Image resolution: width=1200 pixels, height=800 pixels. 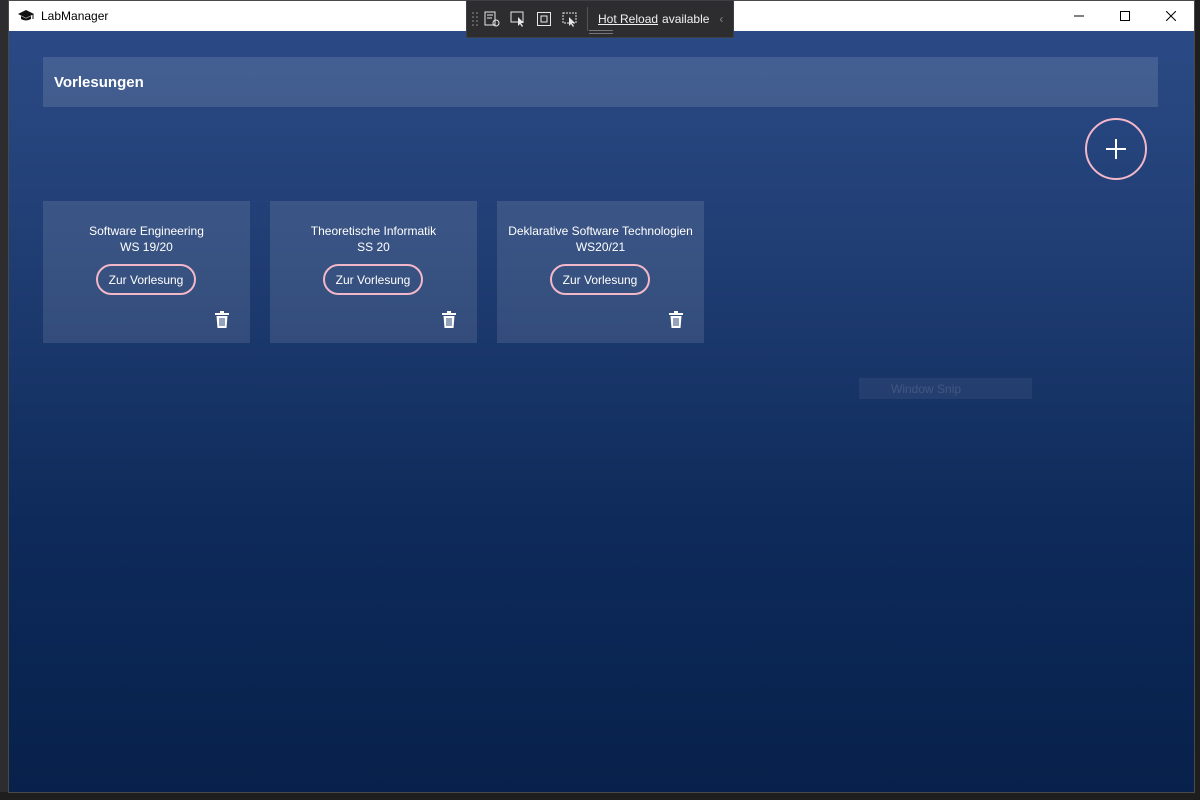 I want to click on maximize-icon, so click(x=1125, y=16).